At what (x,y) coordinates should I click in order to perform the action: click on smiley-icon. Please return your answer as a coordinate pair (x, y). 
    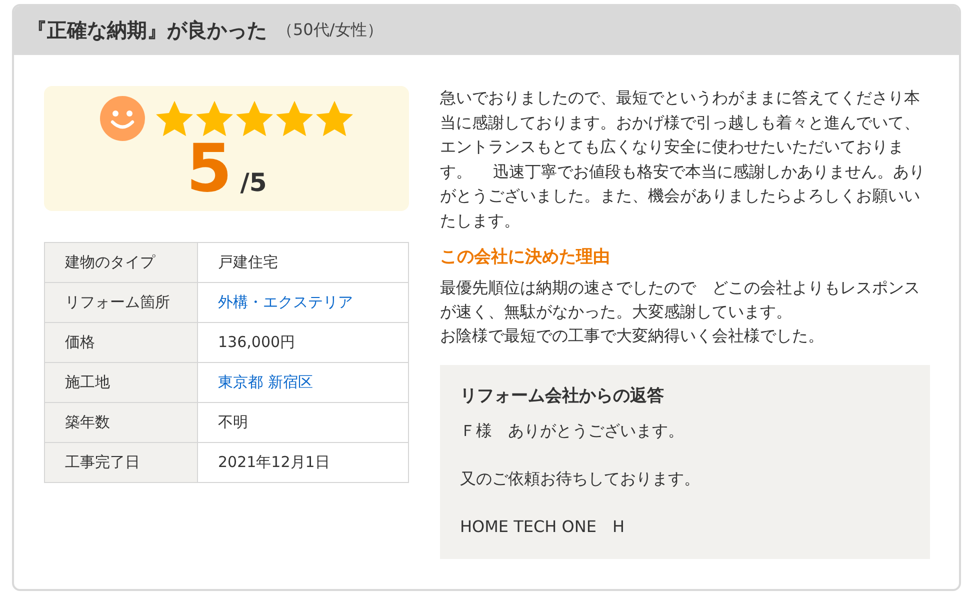
    Looking at the image, I should click on (122, 118).